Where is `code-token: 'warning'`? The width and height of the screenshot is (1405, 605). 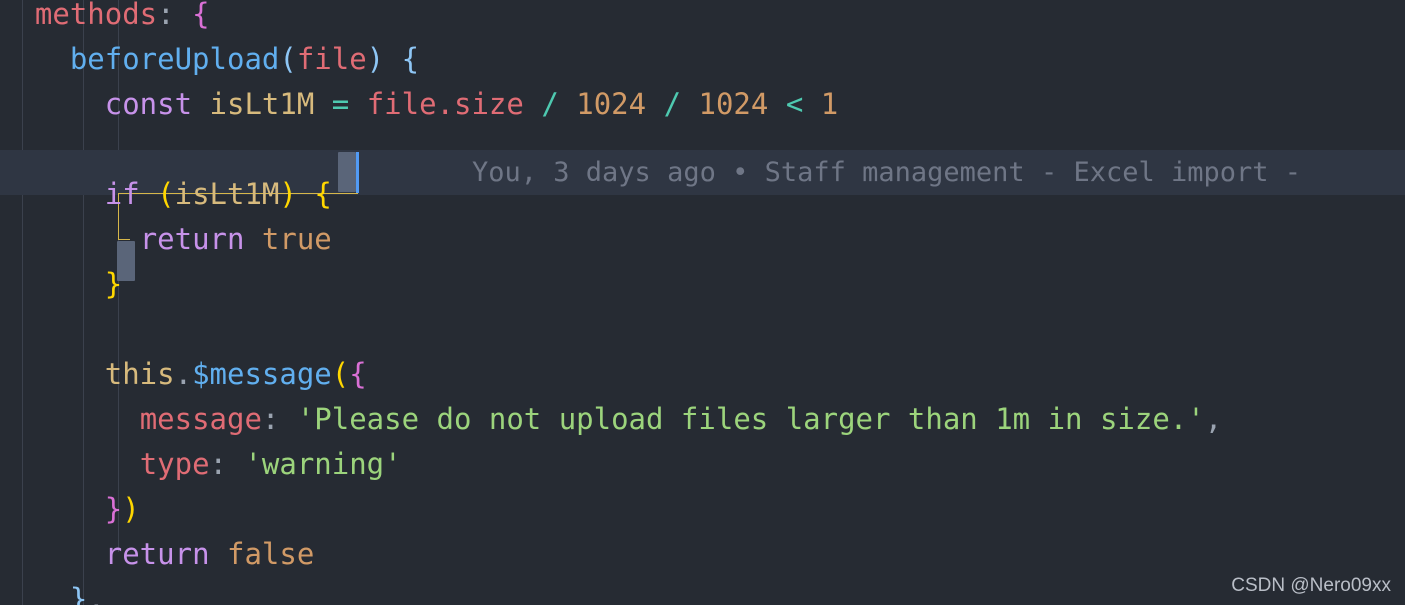
code-token: 'warning' is located at coordinates (323, 464).